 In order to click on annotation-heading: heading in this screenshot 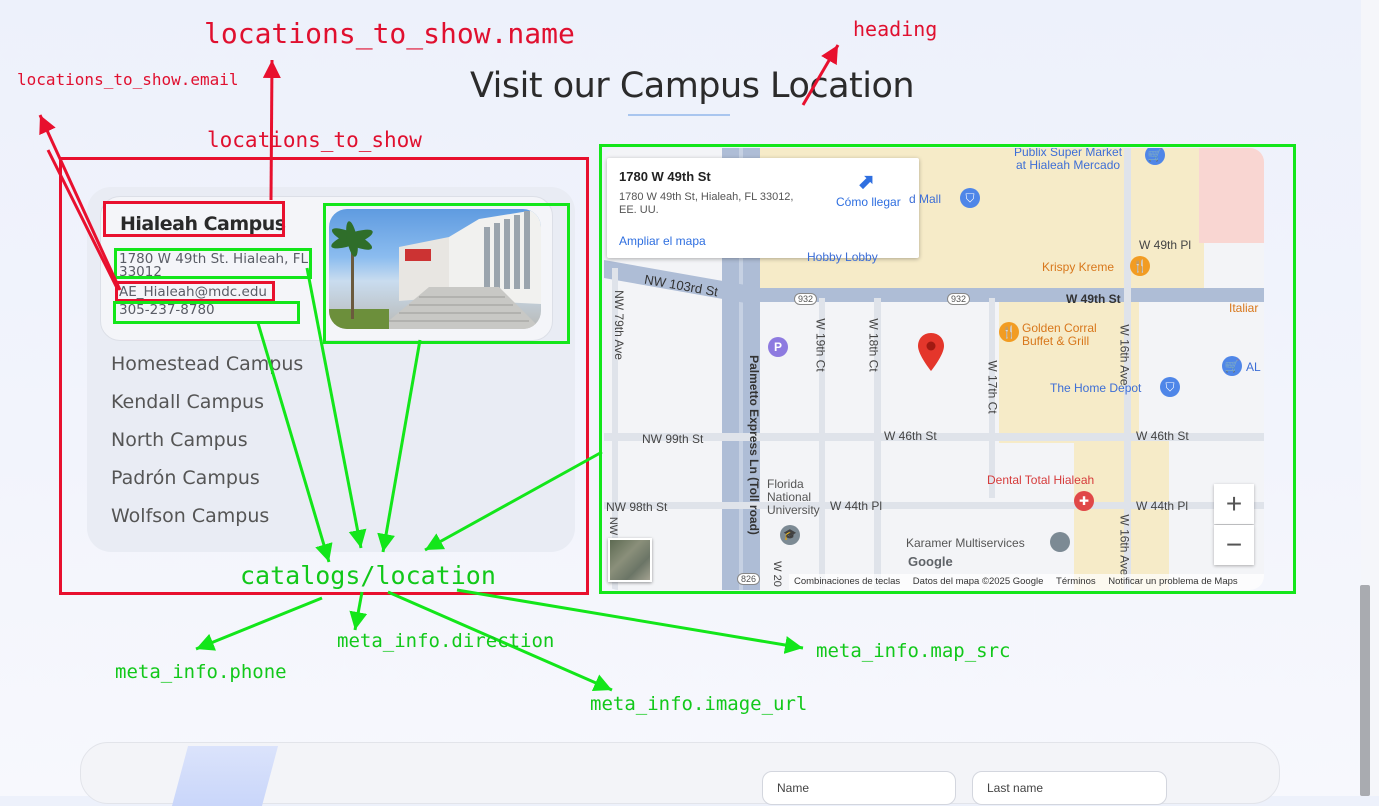, I will do `click(895, 29)`.